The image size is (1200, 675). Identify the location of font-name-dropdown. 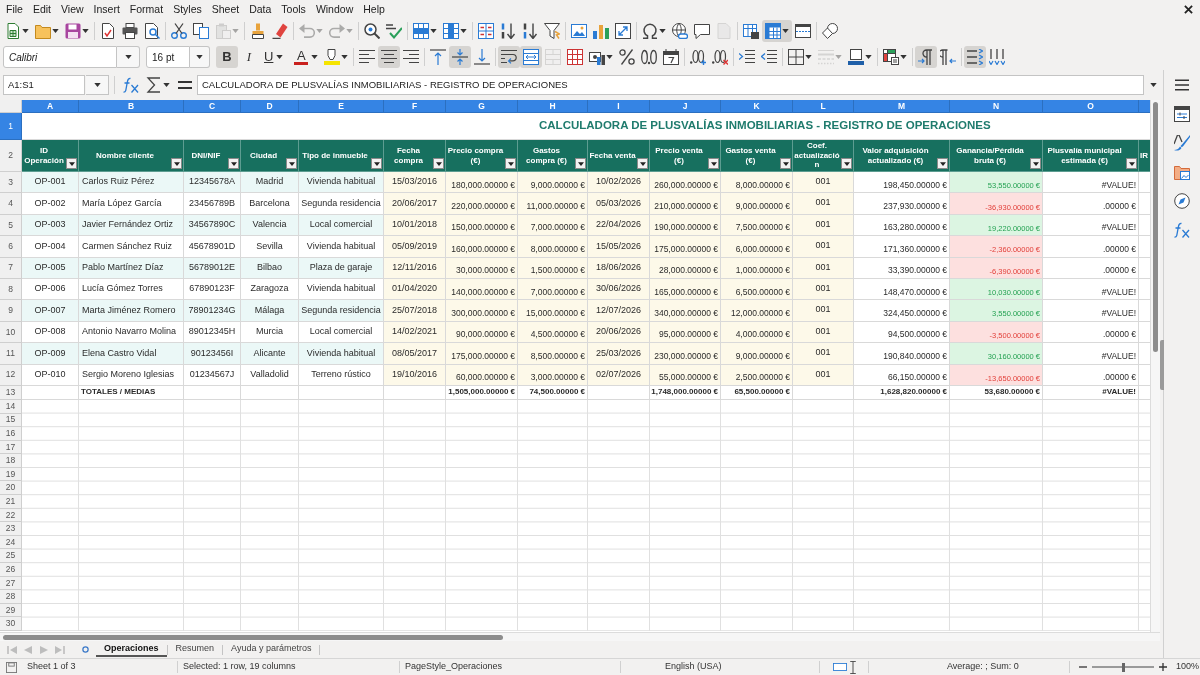
(128, 57).